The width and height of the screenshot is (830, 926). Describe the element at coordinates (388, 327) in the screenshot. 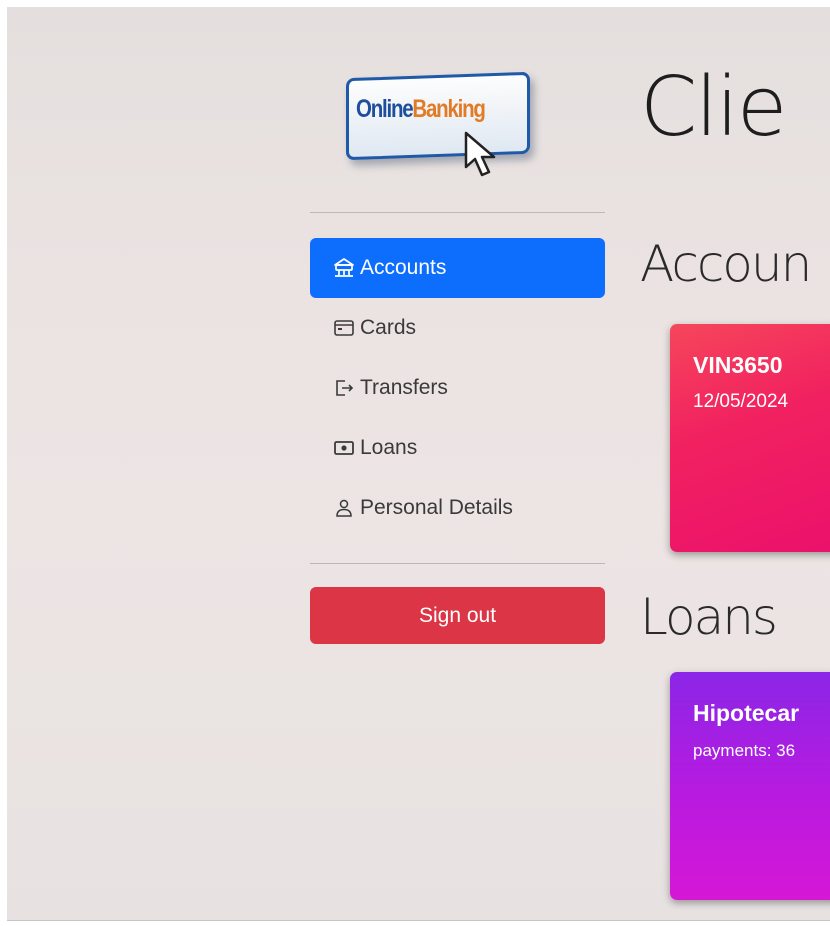

I see `sidebar-item-label: Cards` at that location.